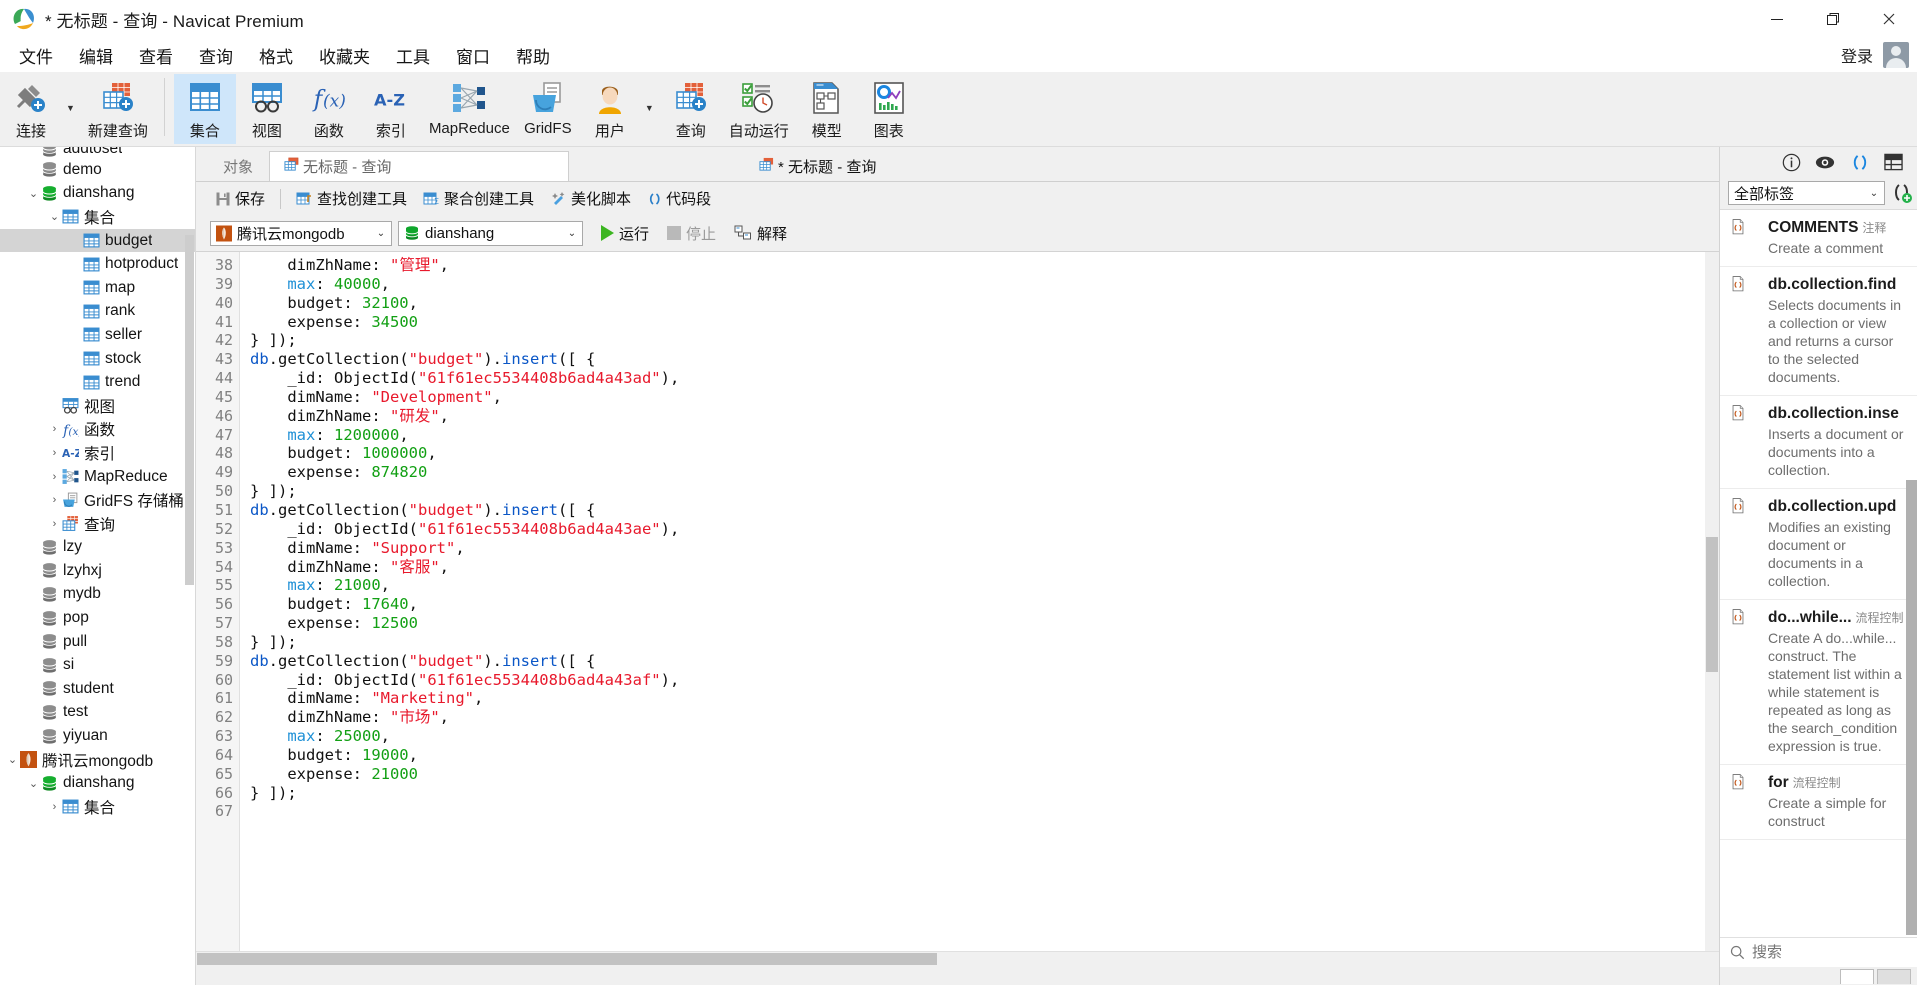 The height and width of the screenshot is (985, 1917). What do you see at coordinates (984, 604) in the screenshot?
I see `code-line: budget: 17640,` at bounding box center [984, 604].